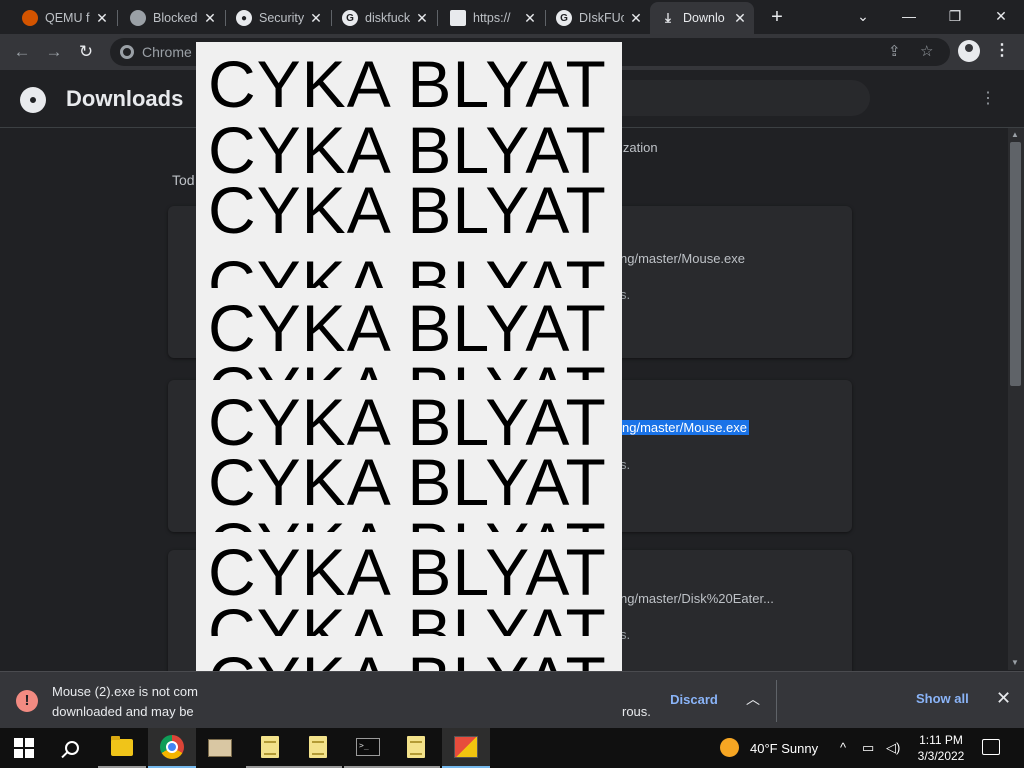  I want to click on terminal-taskbar-button: >_, so click(368, 748).